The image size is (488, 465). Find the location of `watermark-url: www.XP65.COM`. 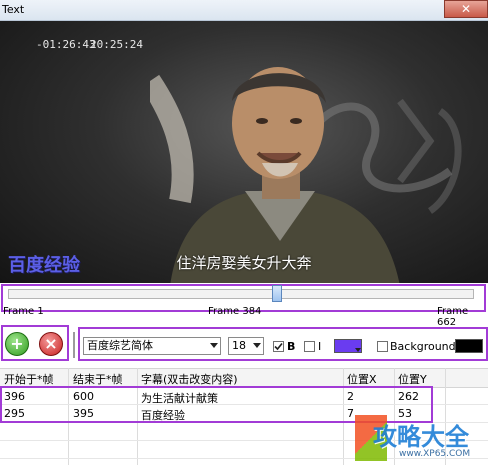

watermark-url: www.XP65.COM is located at coordinates (435, 454).